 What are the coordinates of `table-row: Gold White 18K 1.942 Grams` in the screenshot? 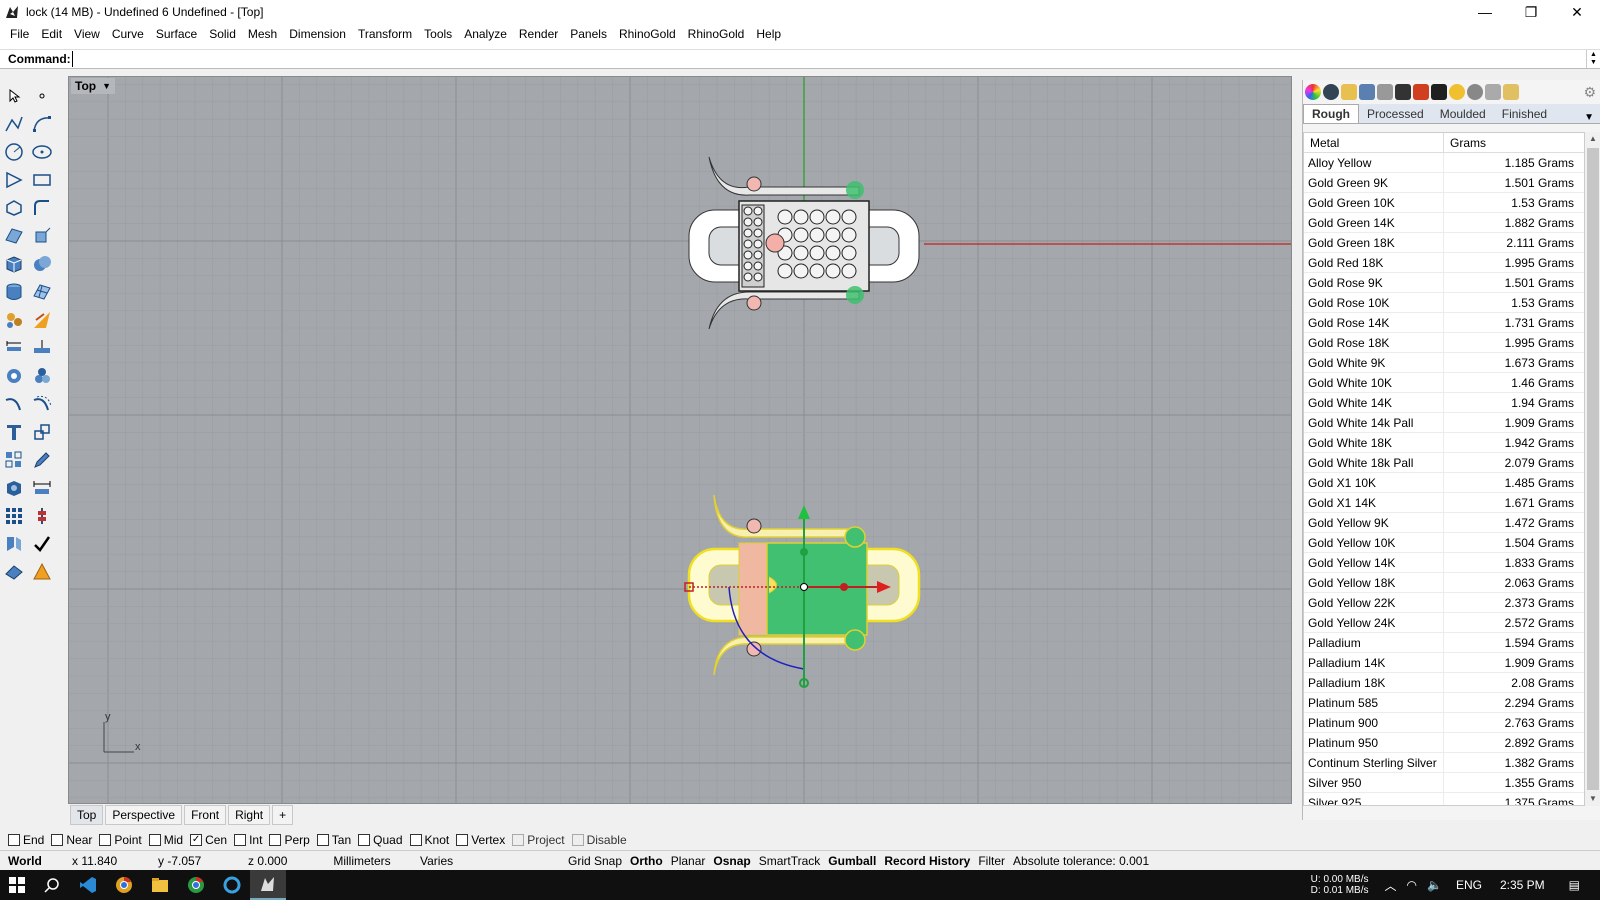 It's located at (1444, 443).